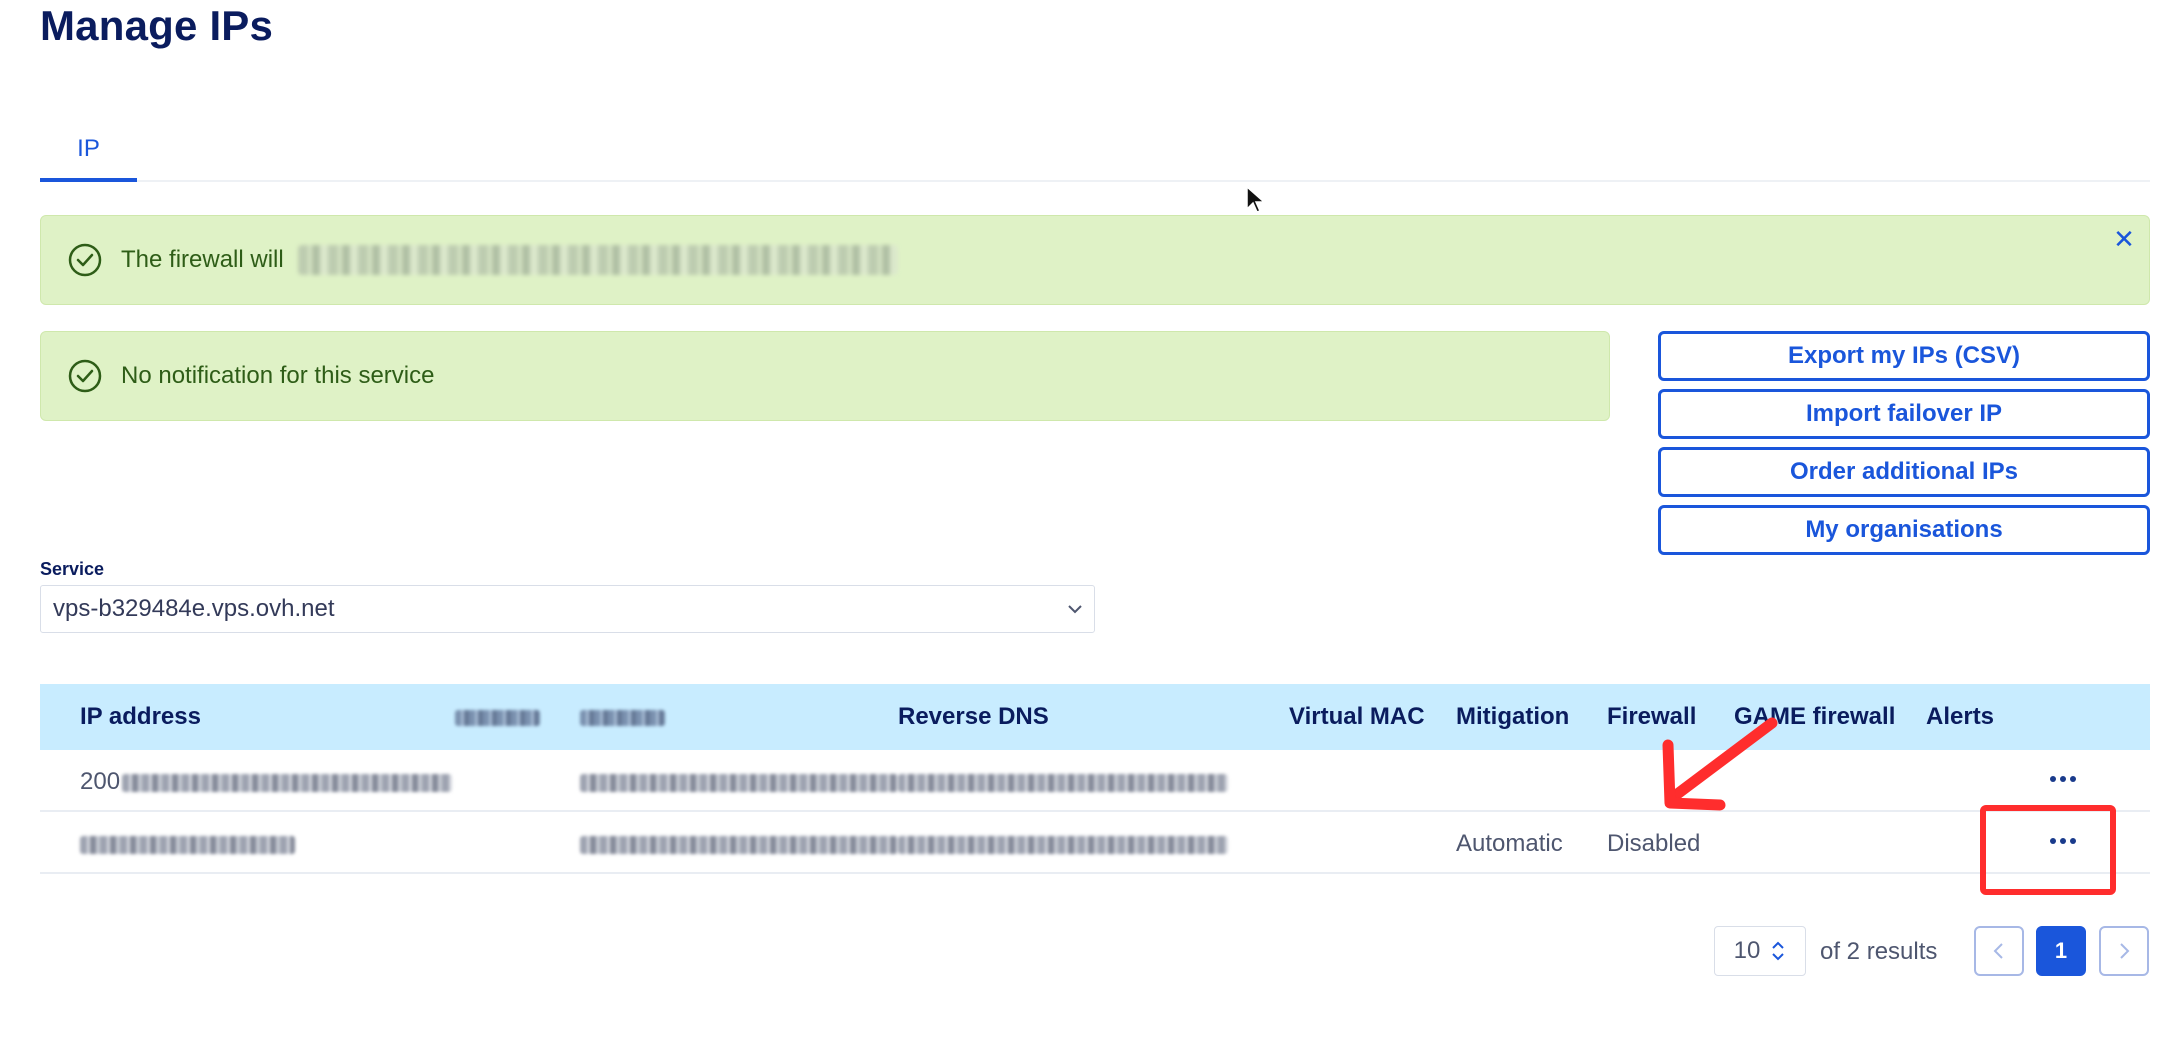  Describe the element at coordinates (597, 260) in the screenshot. I see `redacted-text` at that location.